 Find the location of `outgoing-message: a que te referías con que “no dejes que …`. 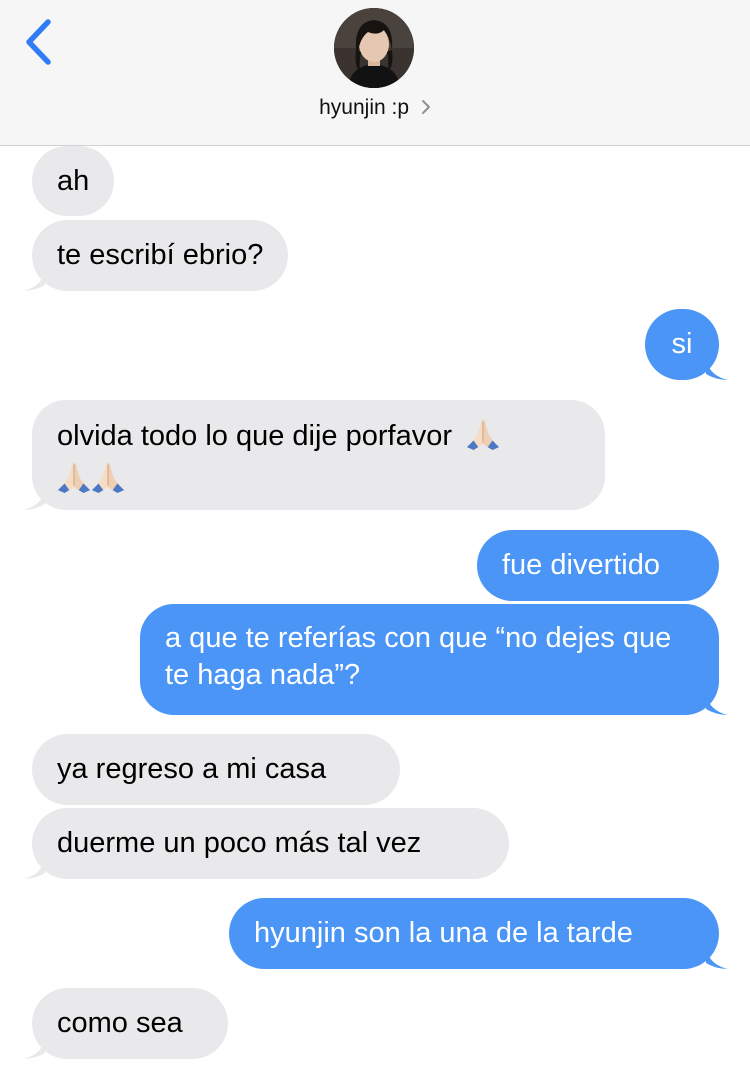

outgoing-message: a que te referías con que “no dejes que … is located at coordinates (434, 659).